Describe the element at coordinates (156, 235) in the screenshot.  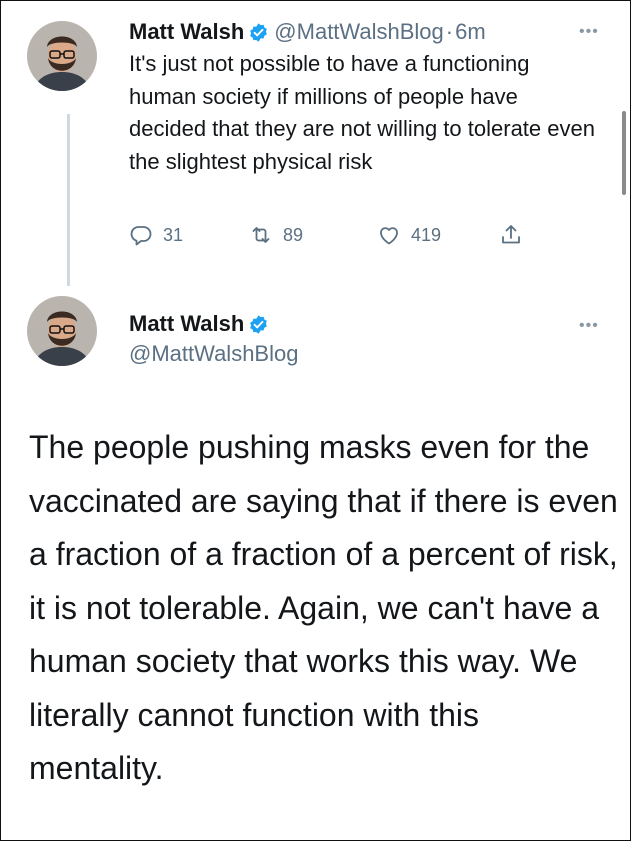
I see `reply-button: 31` at that location.